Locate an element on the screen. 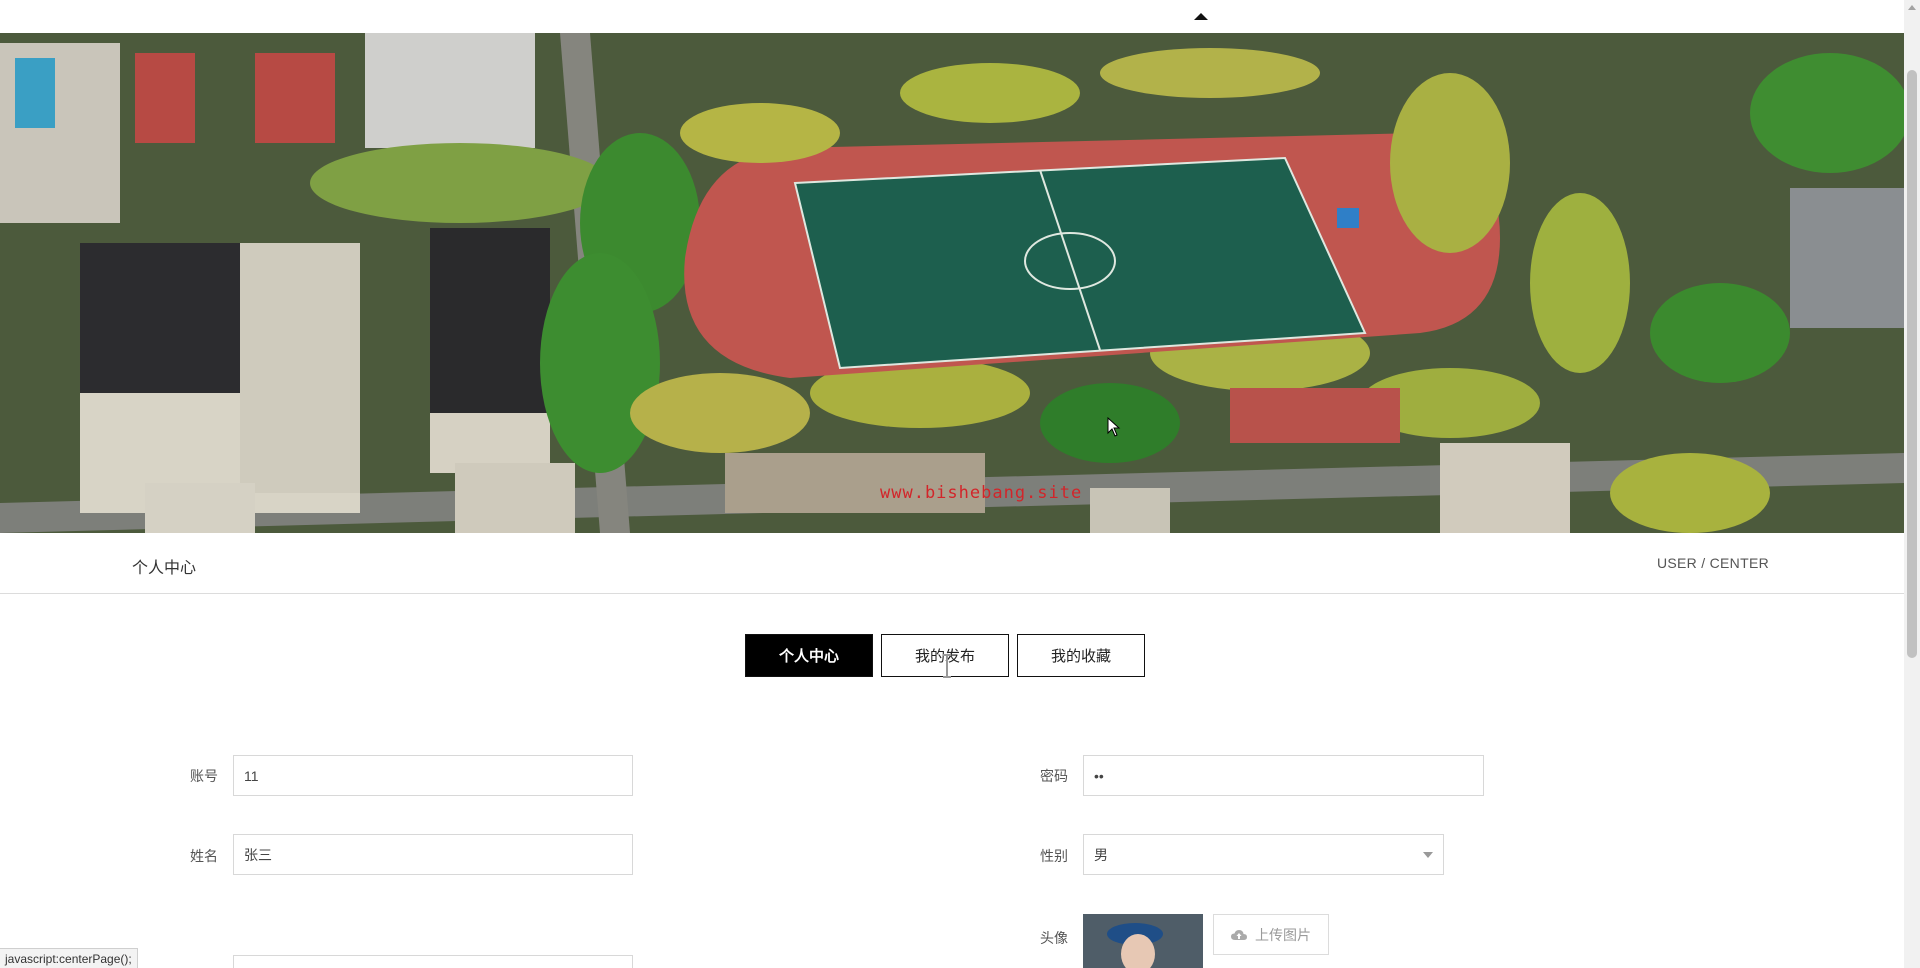 Image resolution: width=1920 pixels, height=968 pixels. text-cursor-icon is located at coordinates (947, 666).